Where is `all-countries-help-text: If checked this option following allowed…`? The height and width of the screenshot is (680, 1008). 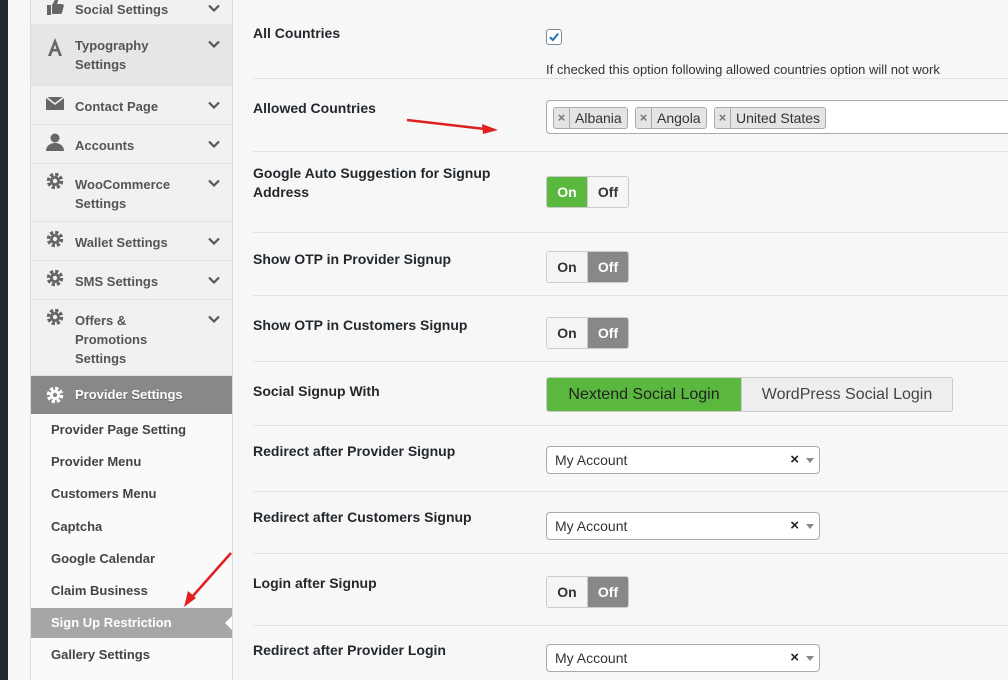
all-countries-help-text: If checked this option following allowed… is located at coordinates (743, 69).